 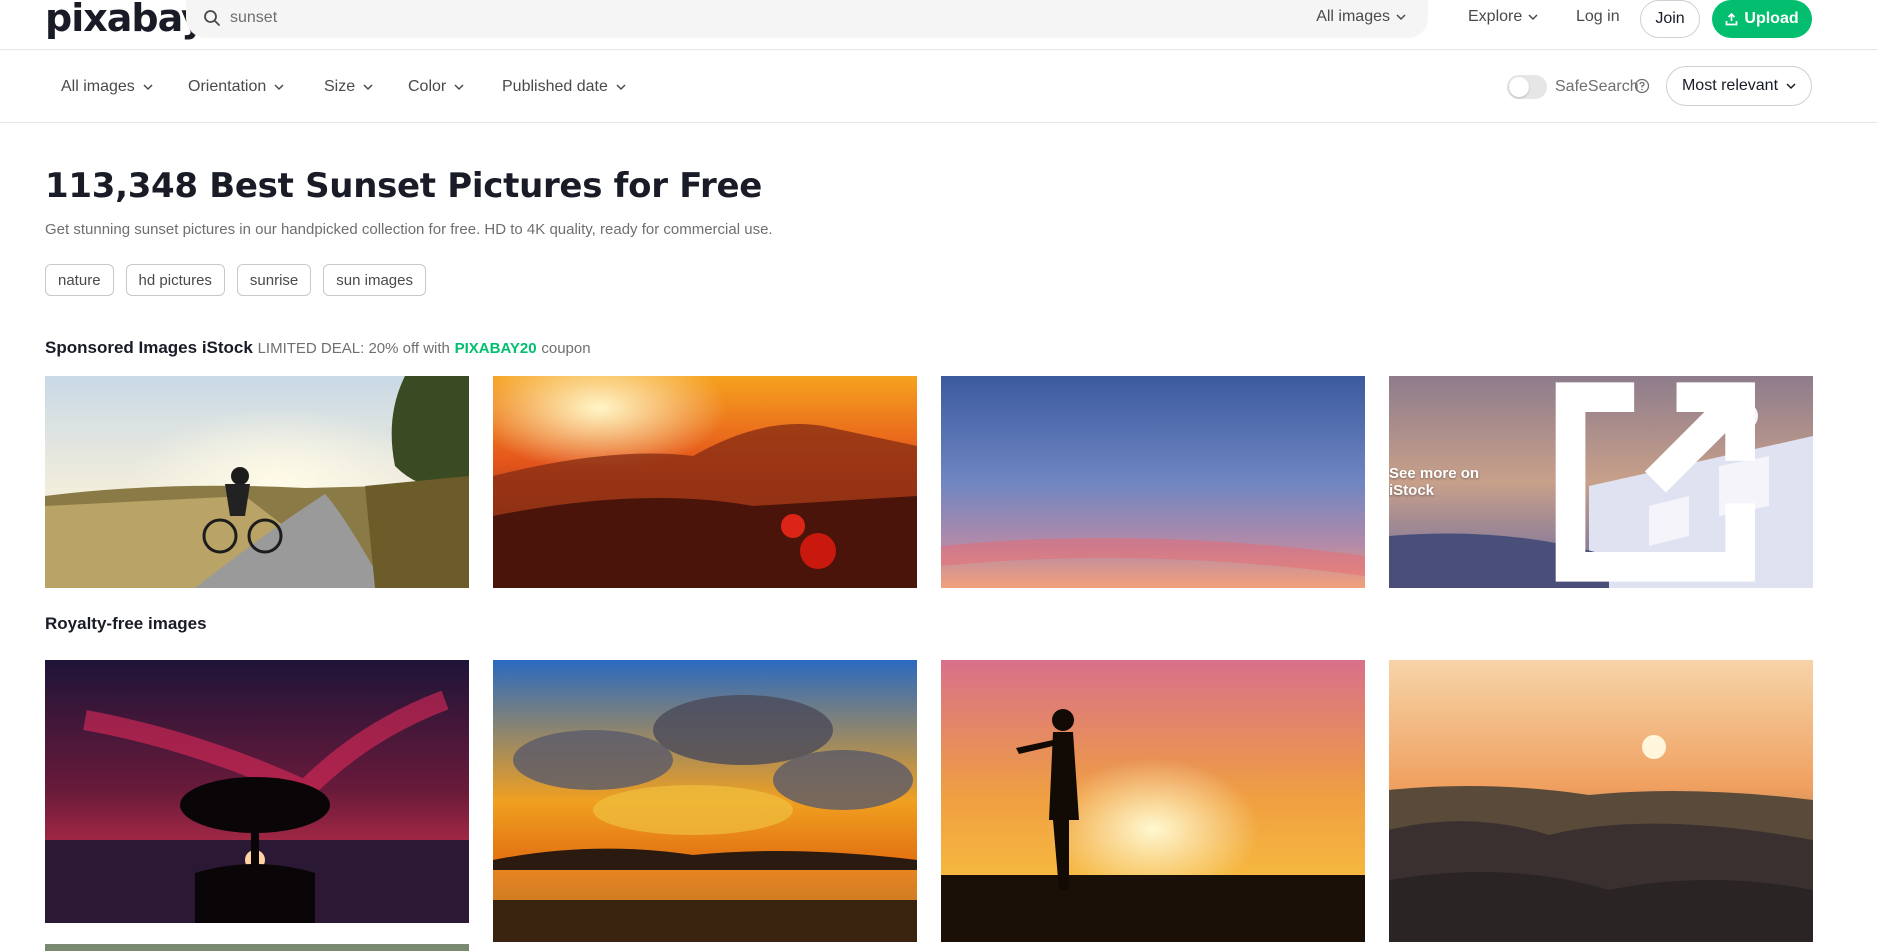 What do you see at coordinates (495, 348) in the screenshot?
I see `coupon-code: PIXABAY20` at bounding box center [495, 348].